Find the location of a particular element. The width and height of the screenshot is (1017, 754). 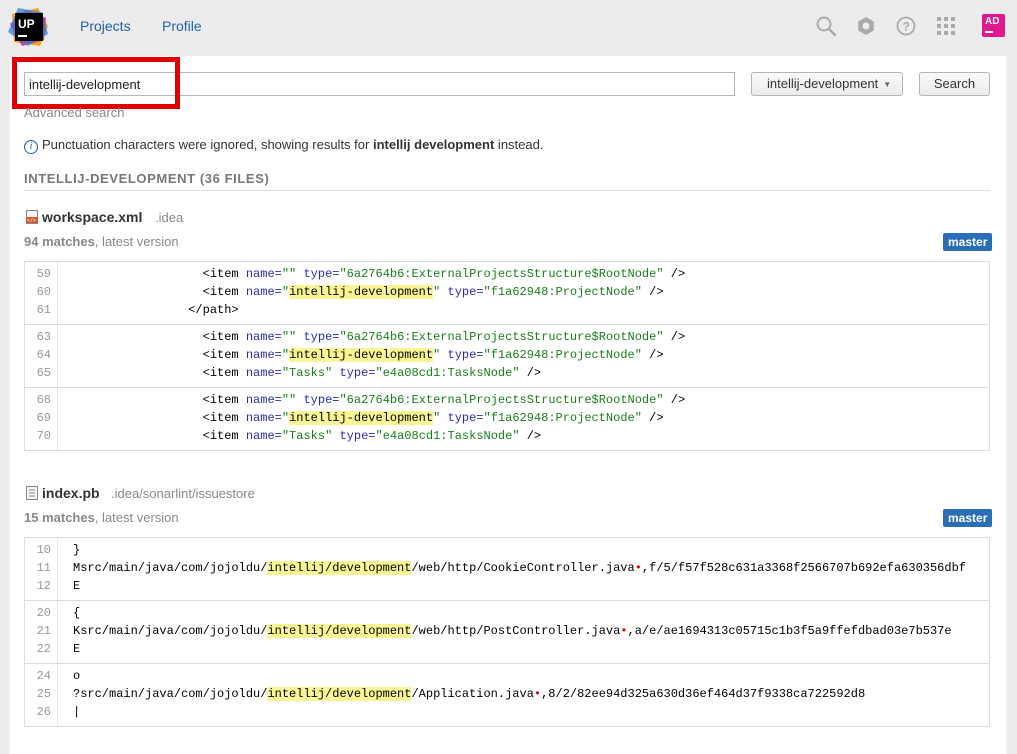

code-line: 24 o is located at coordinates (507, 676).